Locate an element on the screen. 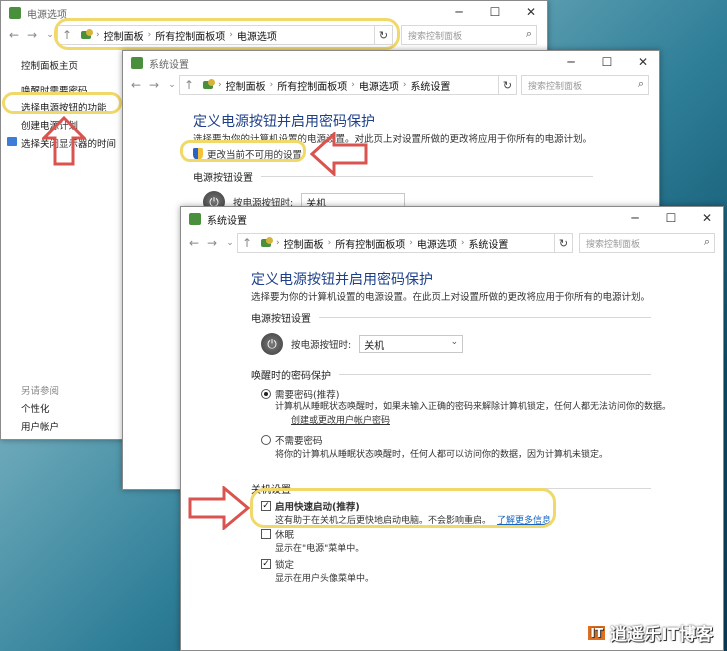 The image size is (727, 651). hibernate-row: 休眠 is located at coordinates (277, 534).